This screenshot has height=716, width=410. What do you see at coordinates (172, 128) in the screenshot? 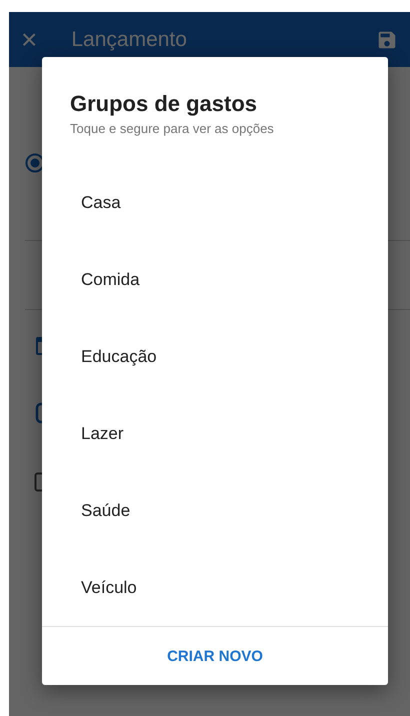
I see `dialog-subtitle: Toque e segure para ver as opções` at bounding box center [172, 128].